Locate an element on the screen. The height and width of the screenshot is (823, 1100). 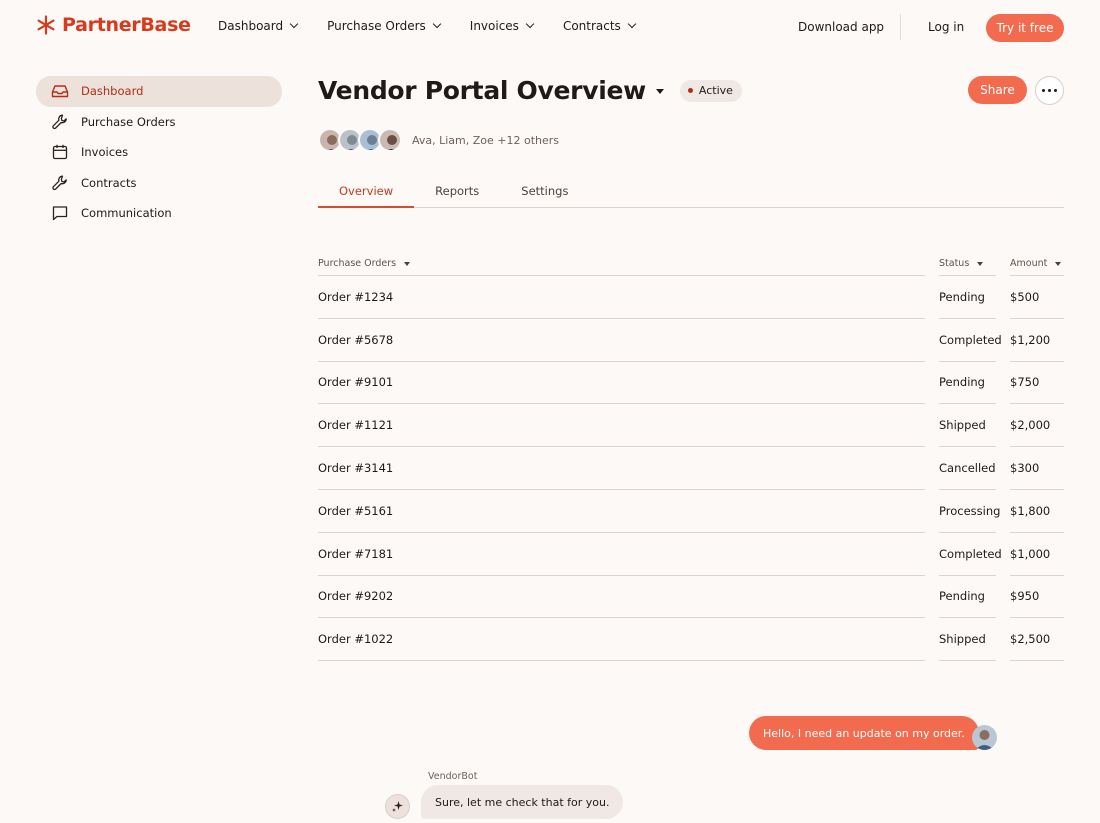
sidebar-item-communication: Communication is located at coordinates (159, 213).